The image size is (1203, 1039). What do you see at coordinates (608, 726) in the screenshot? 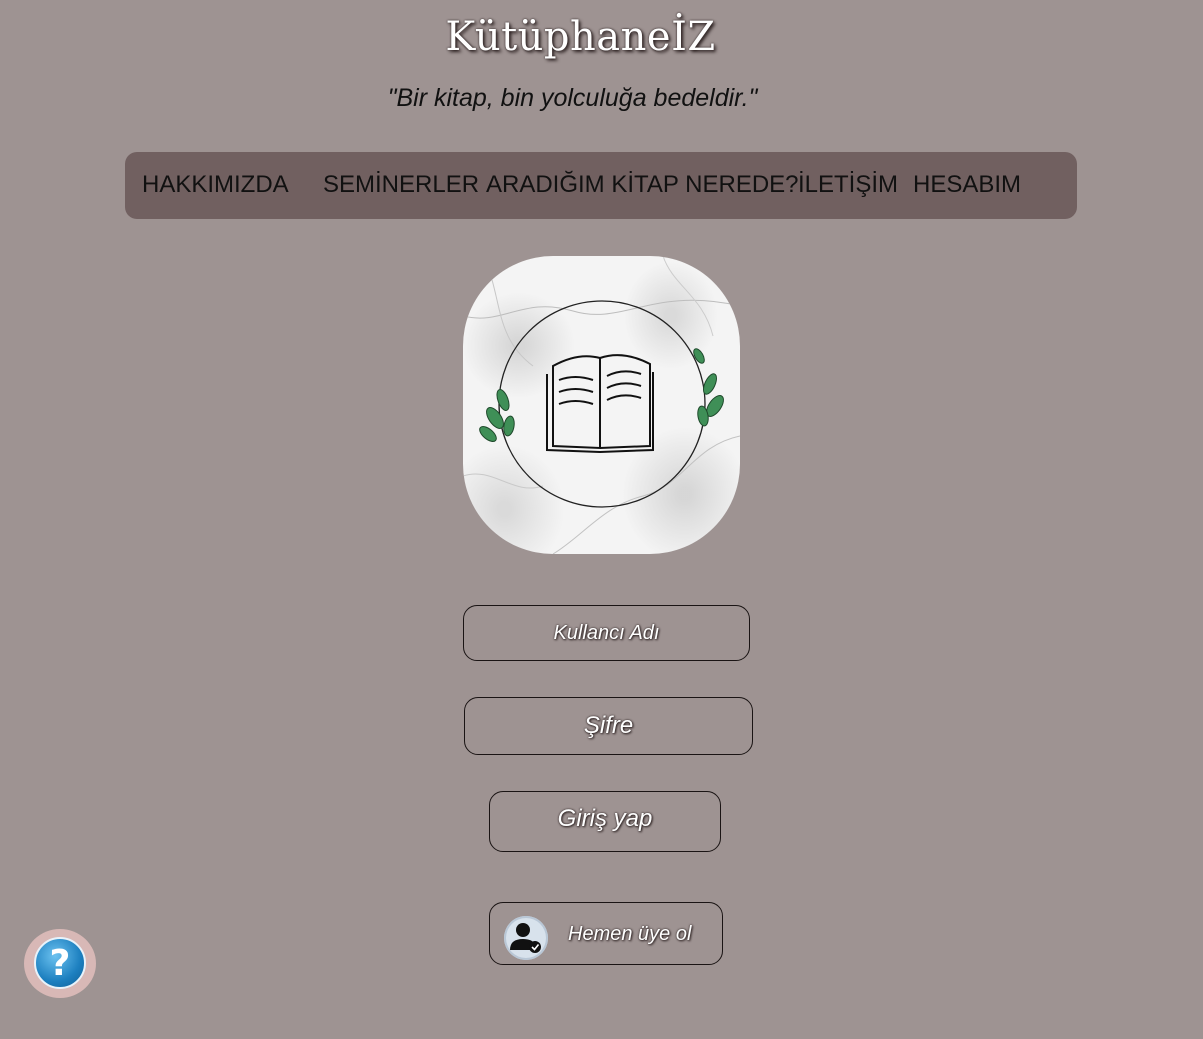
I see `password-input: Şifre` at bounding box center [608, 726].